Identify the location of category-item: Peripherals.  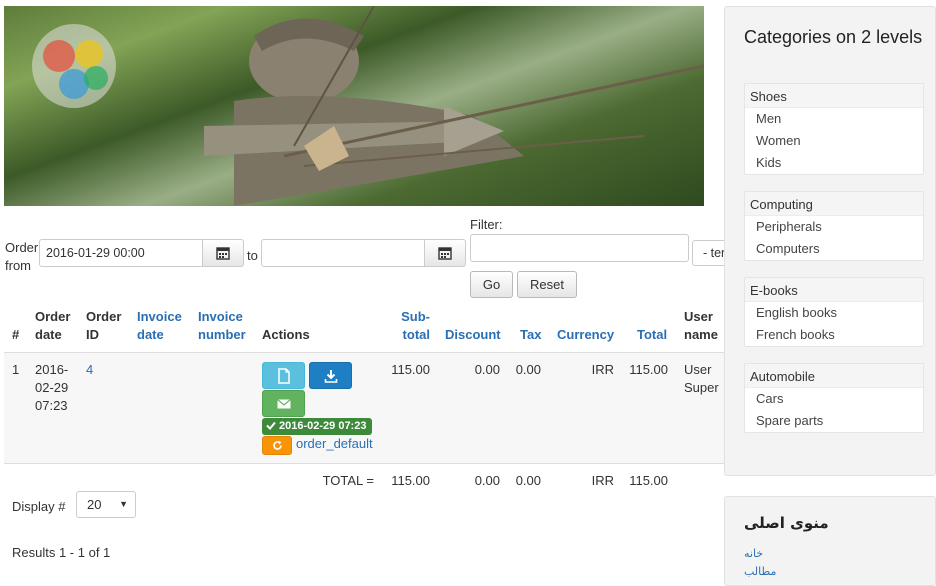
(834, 227).